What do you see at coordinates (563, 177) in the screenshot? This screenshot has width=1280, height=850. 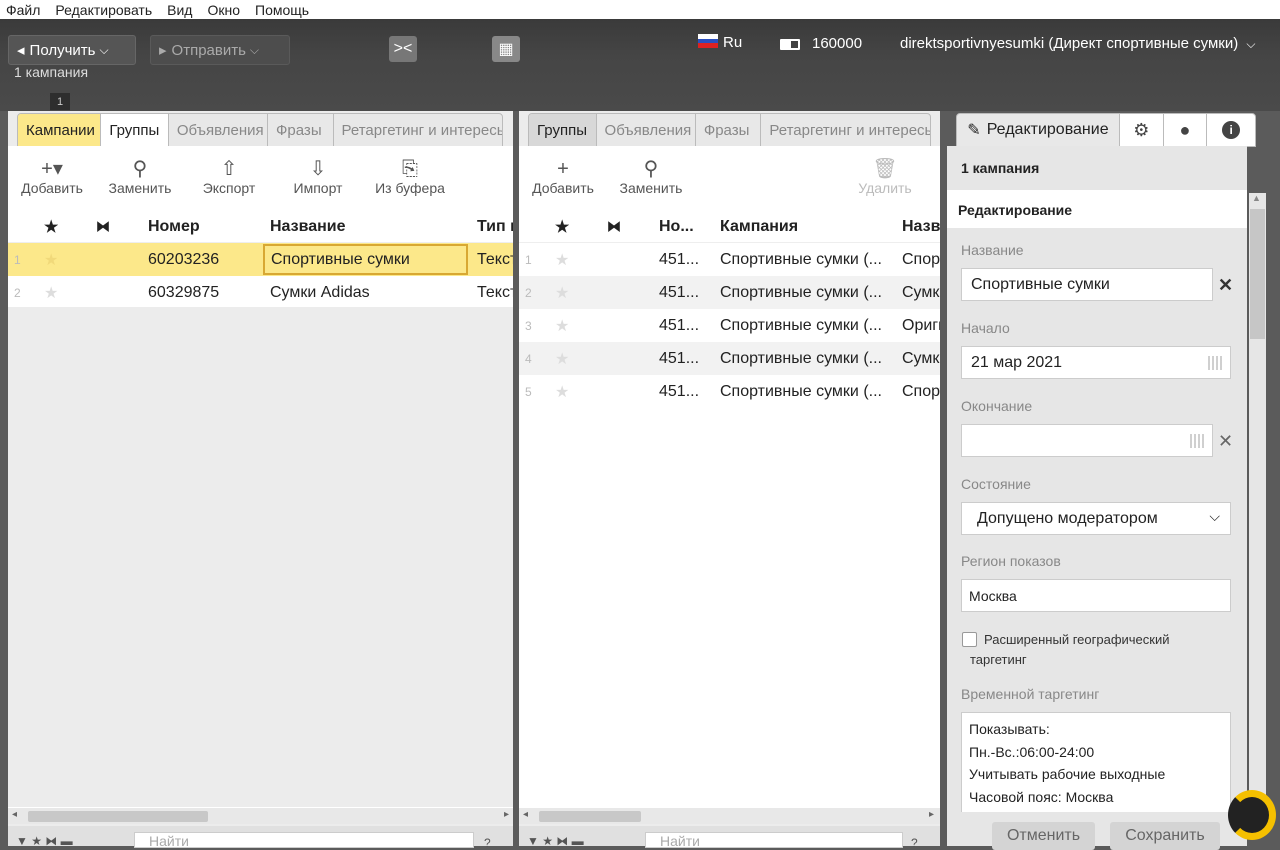 I see `add-button: + Добавить` at bounding box center [563, 177].